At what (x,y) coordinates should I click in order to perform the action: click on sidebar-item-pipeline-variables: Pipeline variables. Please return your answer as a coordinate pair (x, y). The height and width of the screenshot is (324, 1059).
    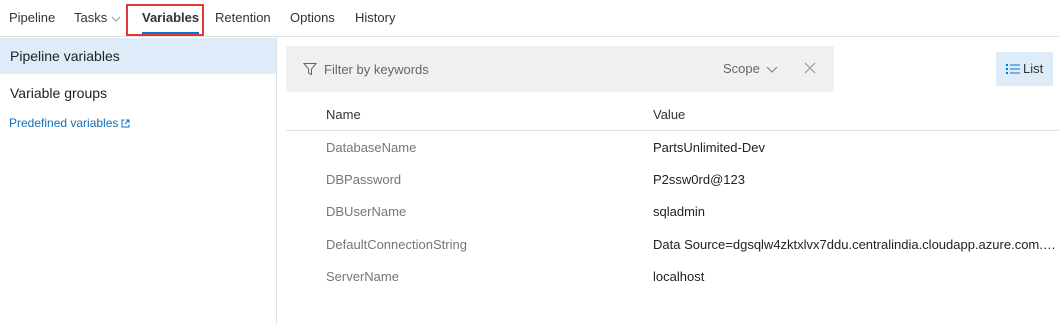
    Looking at the image, I should click on (138, 56).